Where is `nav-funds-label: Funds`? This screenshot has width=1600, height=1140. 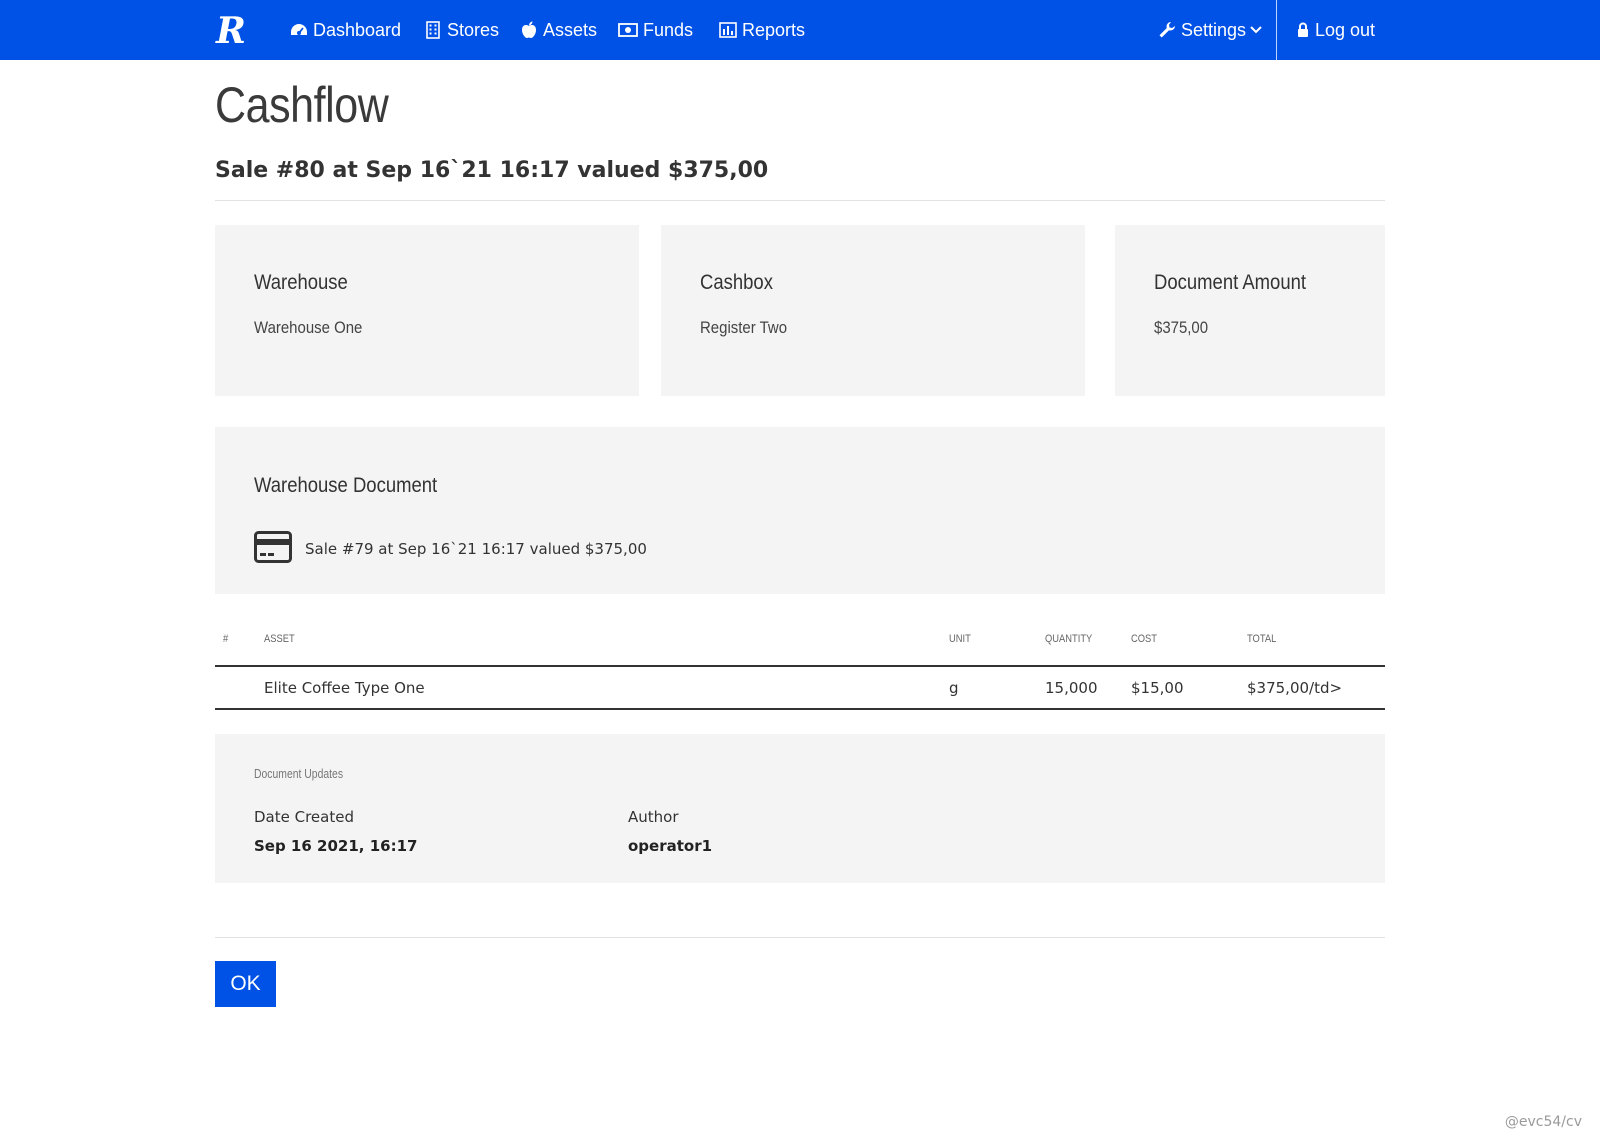
nav-funds-label: Funds is located at coordinates (668, 29).